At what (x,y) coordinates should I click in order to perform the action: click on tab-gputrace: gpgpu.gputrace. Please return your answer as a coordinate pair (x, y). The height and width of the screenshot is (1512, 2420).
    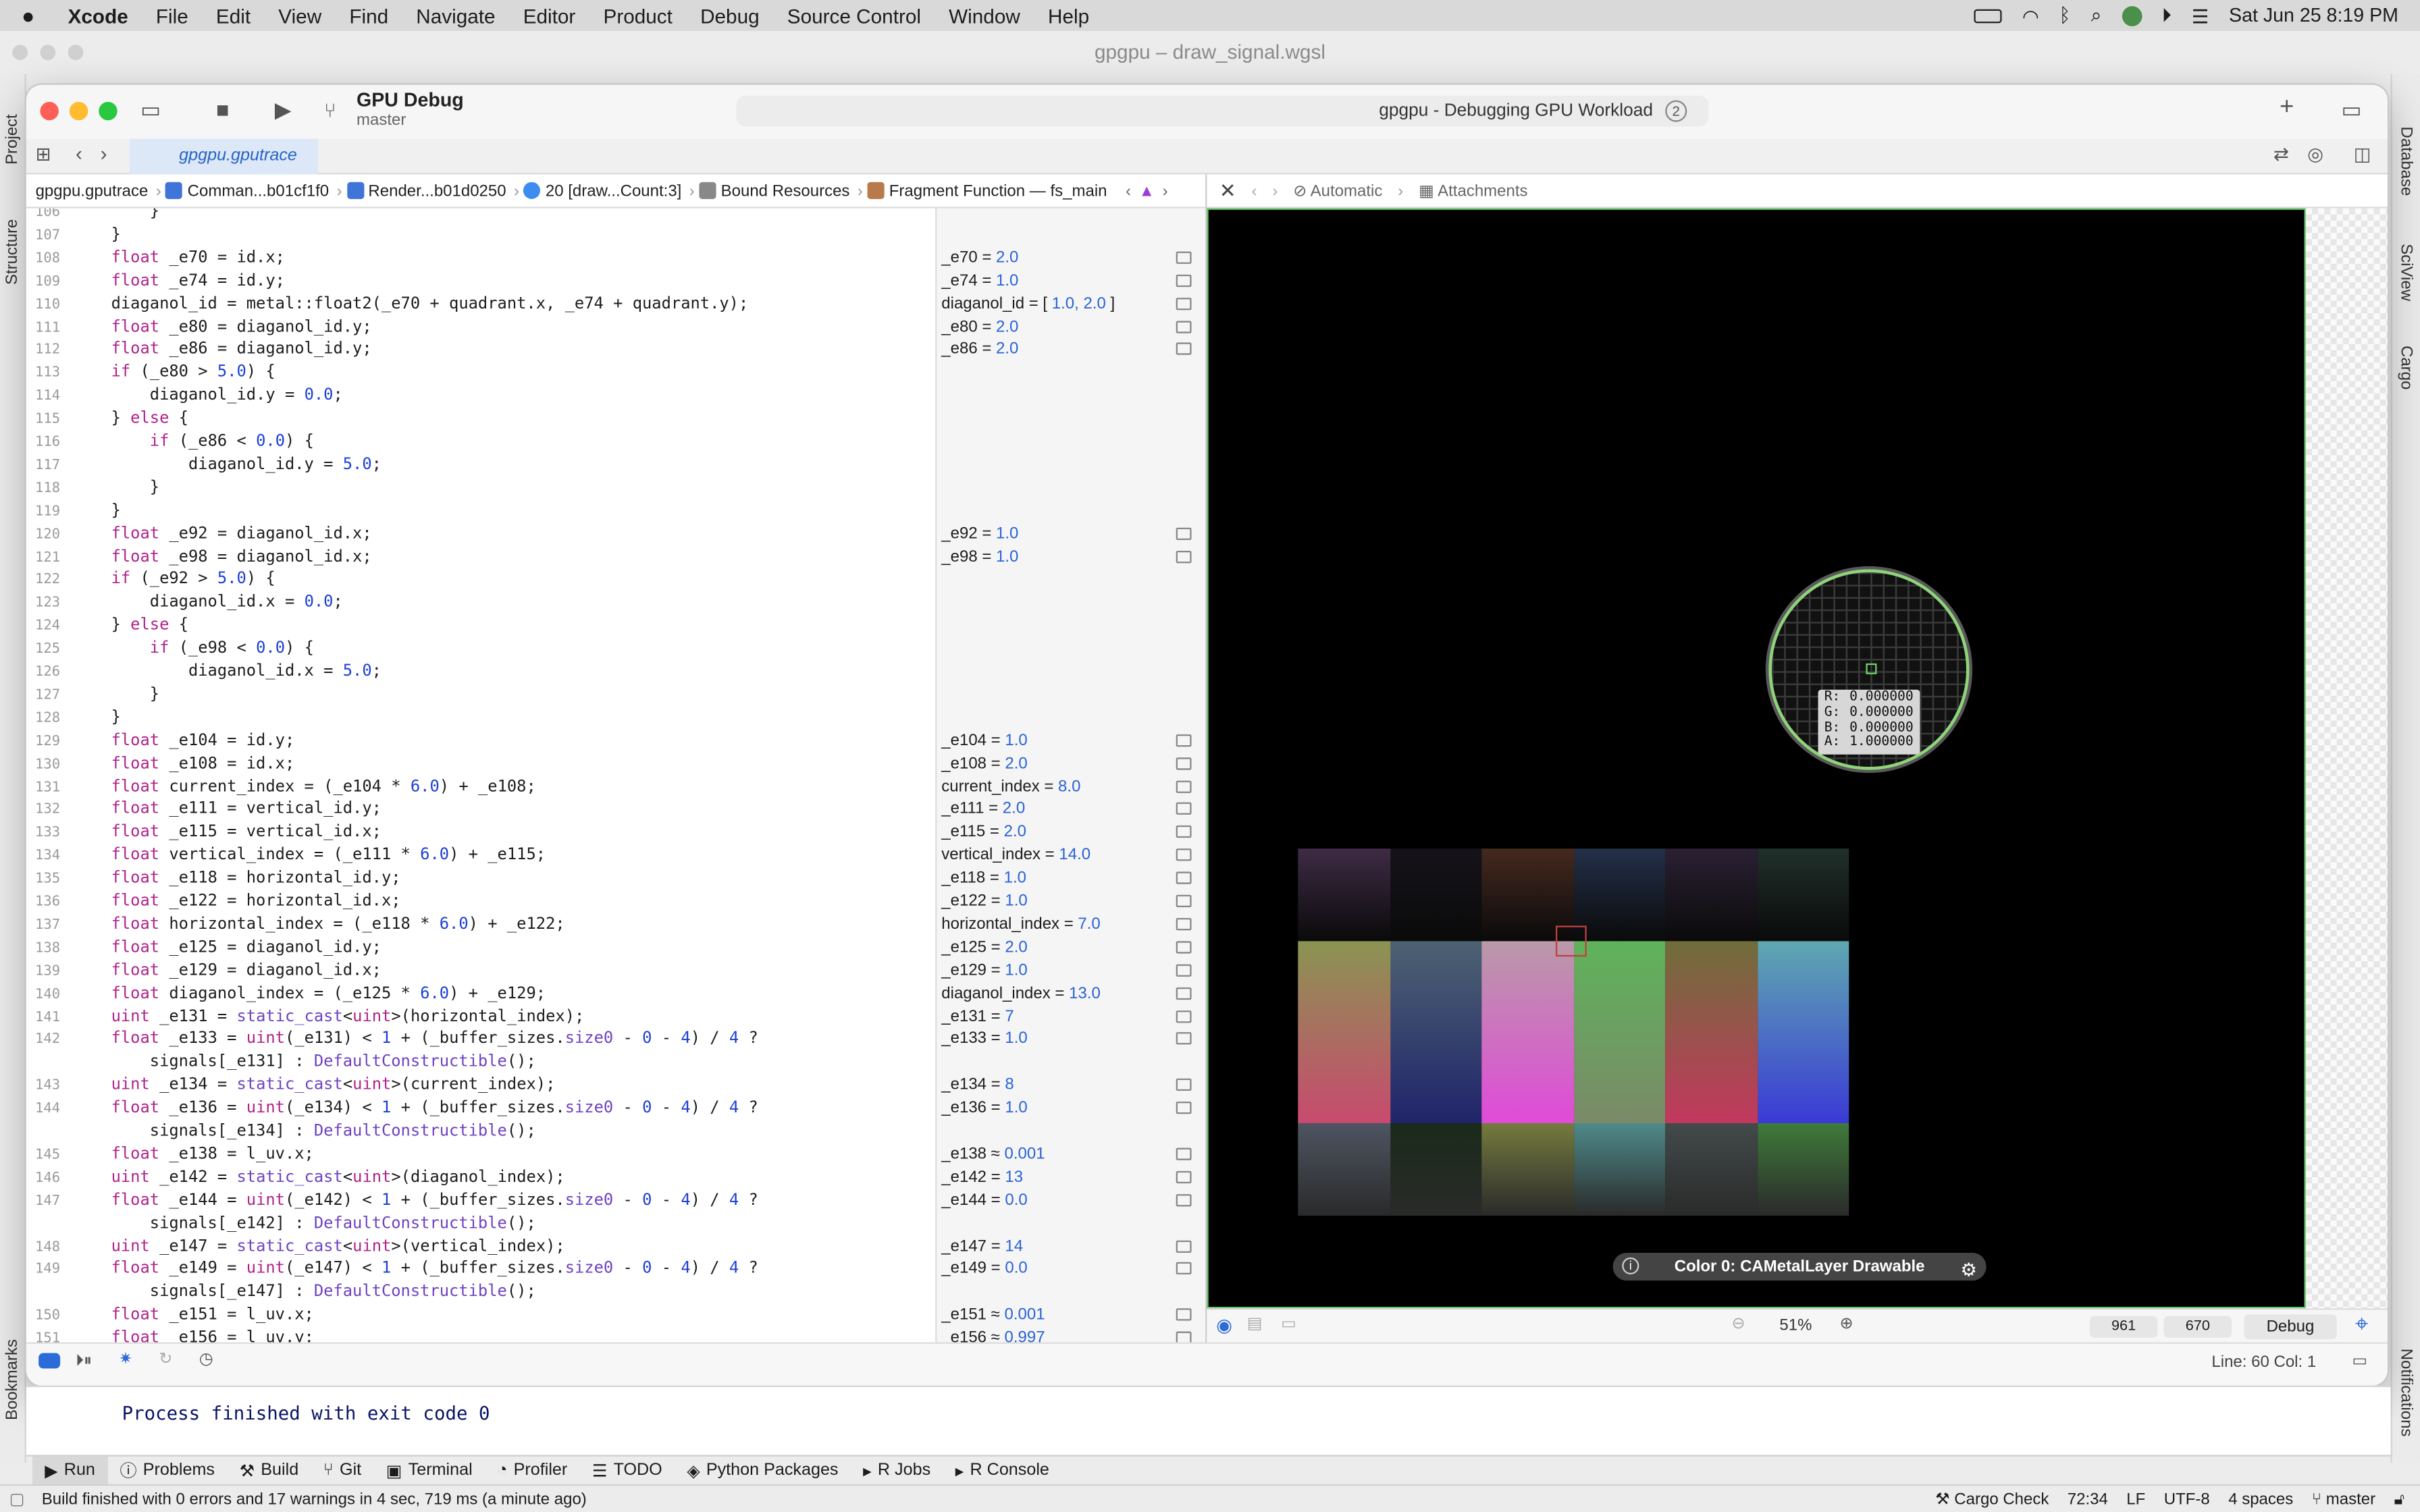
    Looking at the image, I should click on (223, 156).